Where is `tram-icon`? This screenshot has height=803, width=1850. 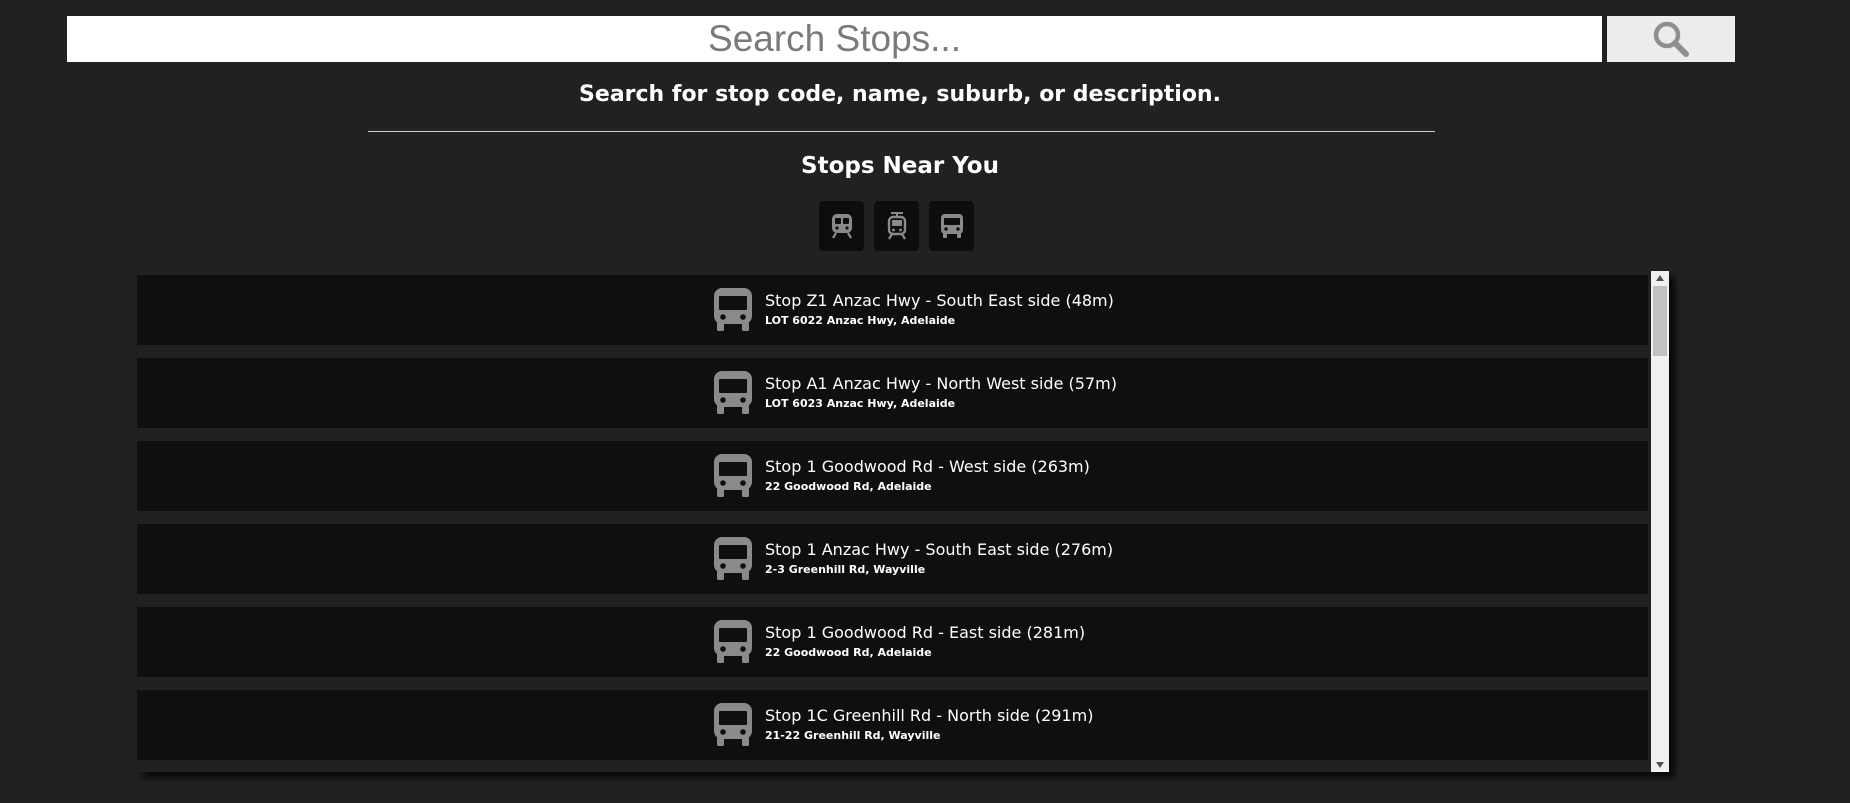
tram-icon is located at coordinates (896, 226).